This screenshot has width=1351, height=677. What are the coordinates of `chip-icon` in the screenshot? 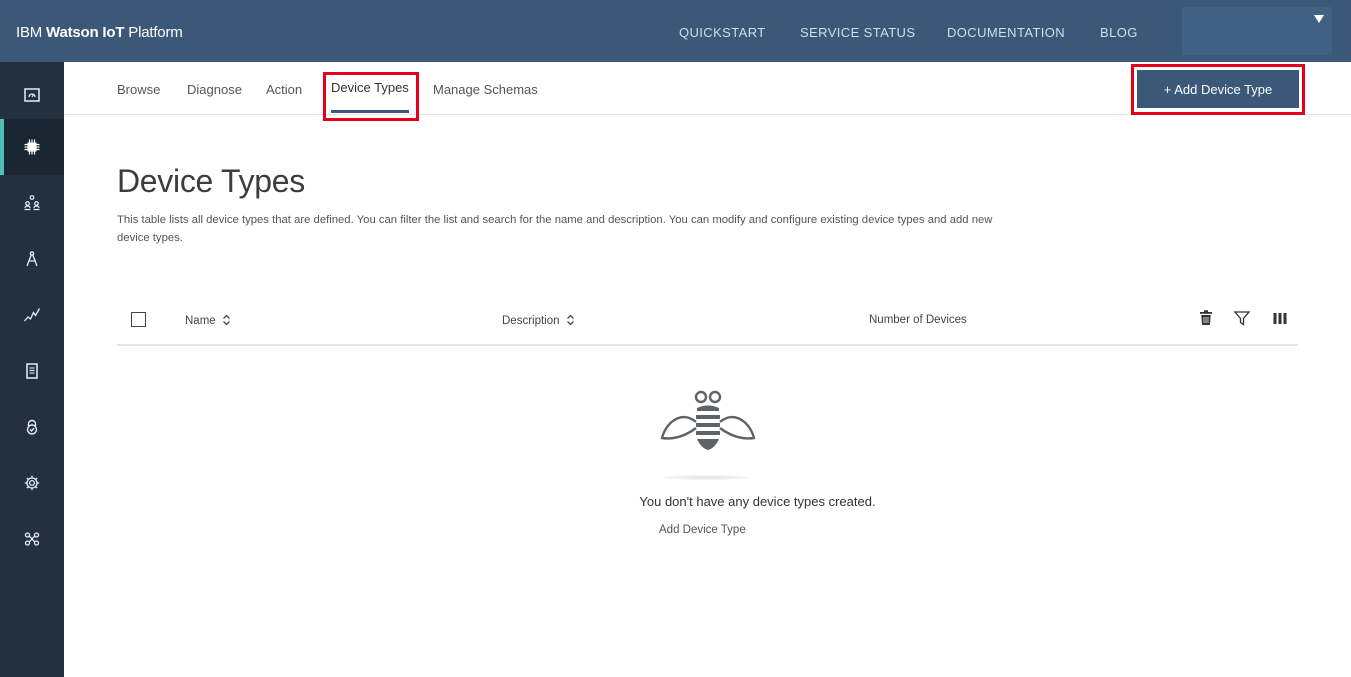 It's located at (32, 147).